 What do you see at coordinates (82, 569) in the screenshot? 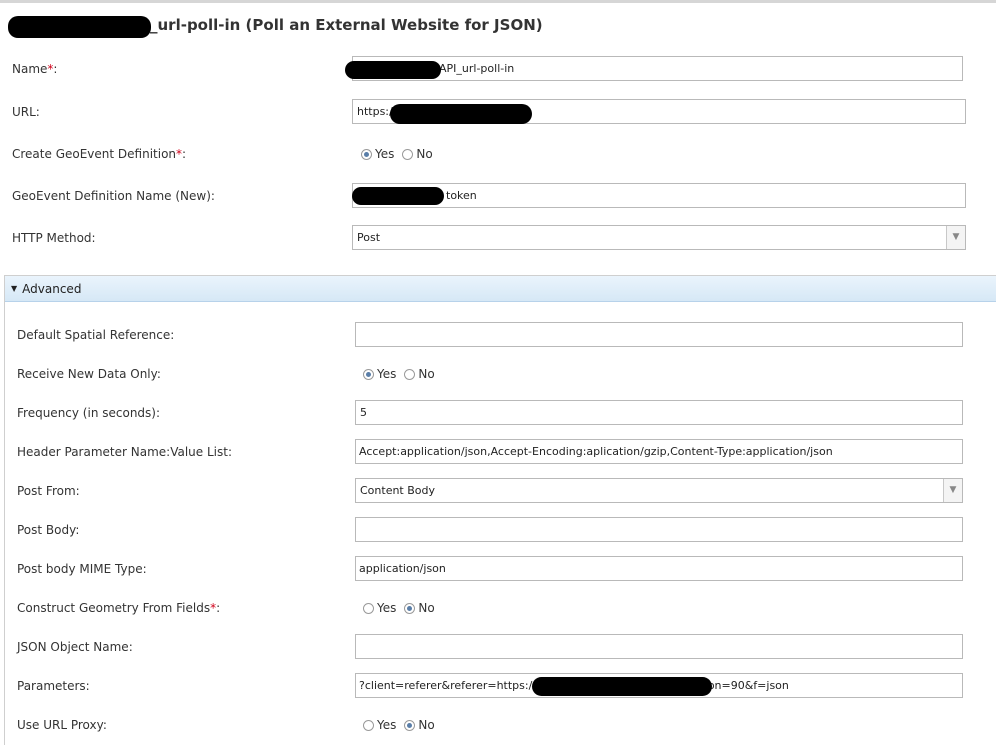
I see `mime-label: Post body MIME Type:` at bounding box center [82, 569].